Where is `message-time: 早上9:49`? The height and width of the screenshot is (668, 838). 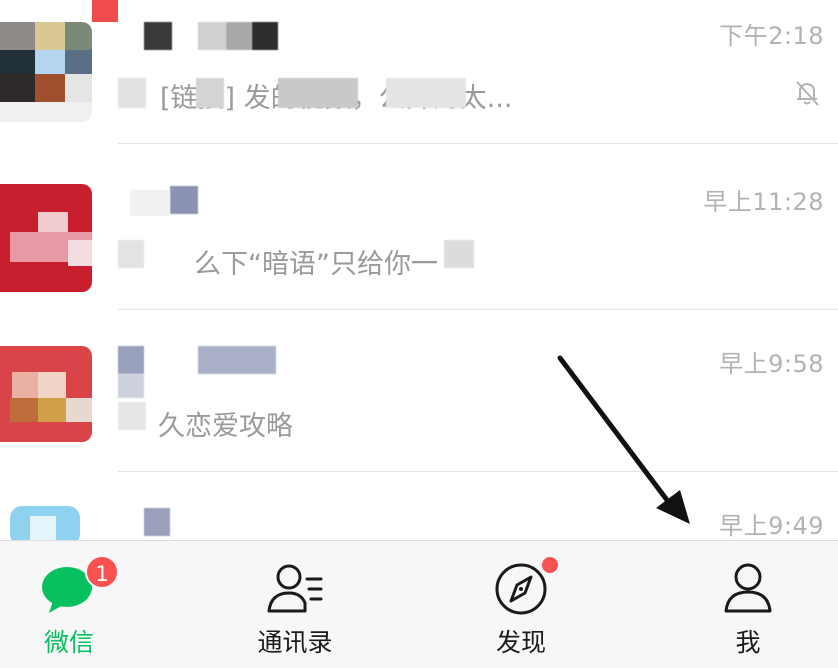
message-time: 早上9:49 is located at coordinates (771, 526).